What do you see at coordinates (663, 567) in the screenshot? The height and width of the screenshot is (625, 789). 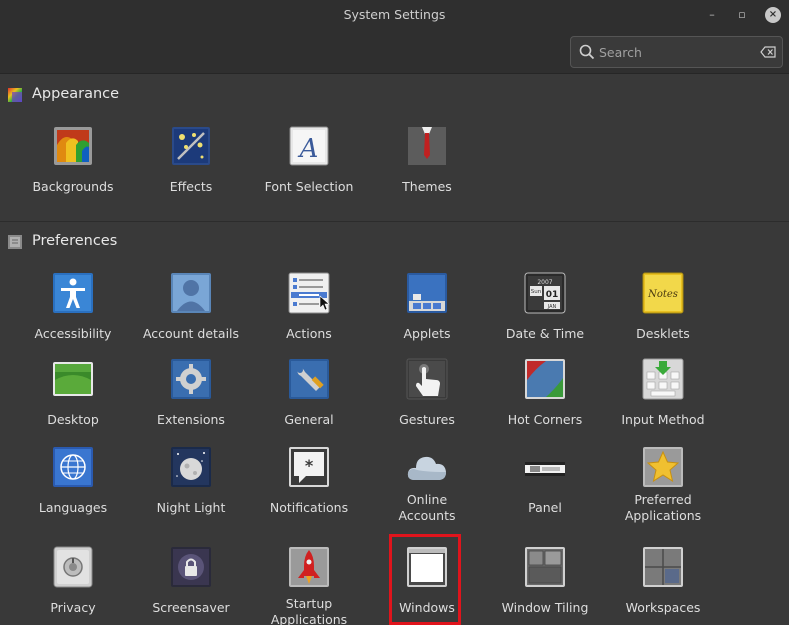 I see `workspaces-icon` at bounding box center [663, 567].